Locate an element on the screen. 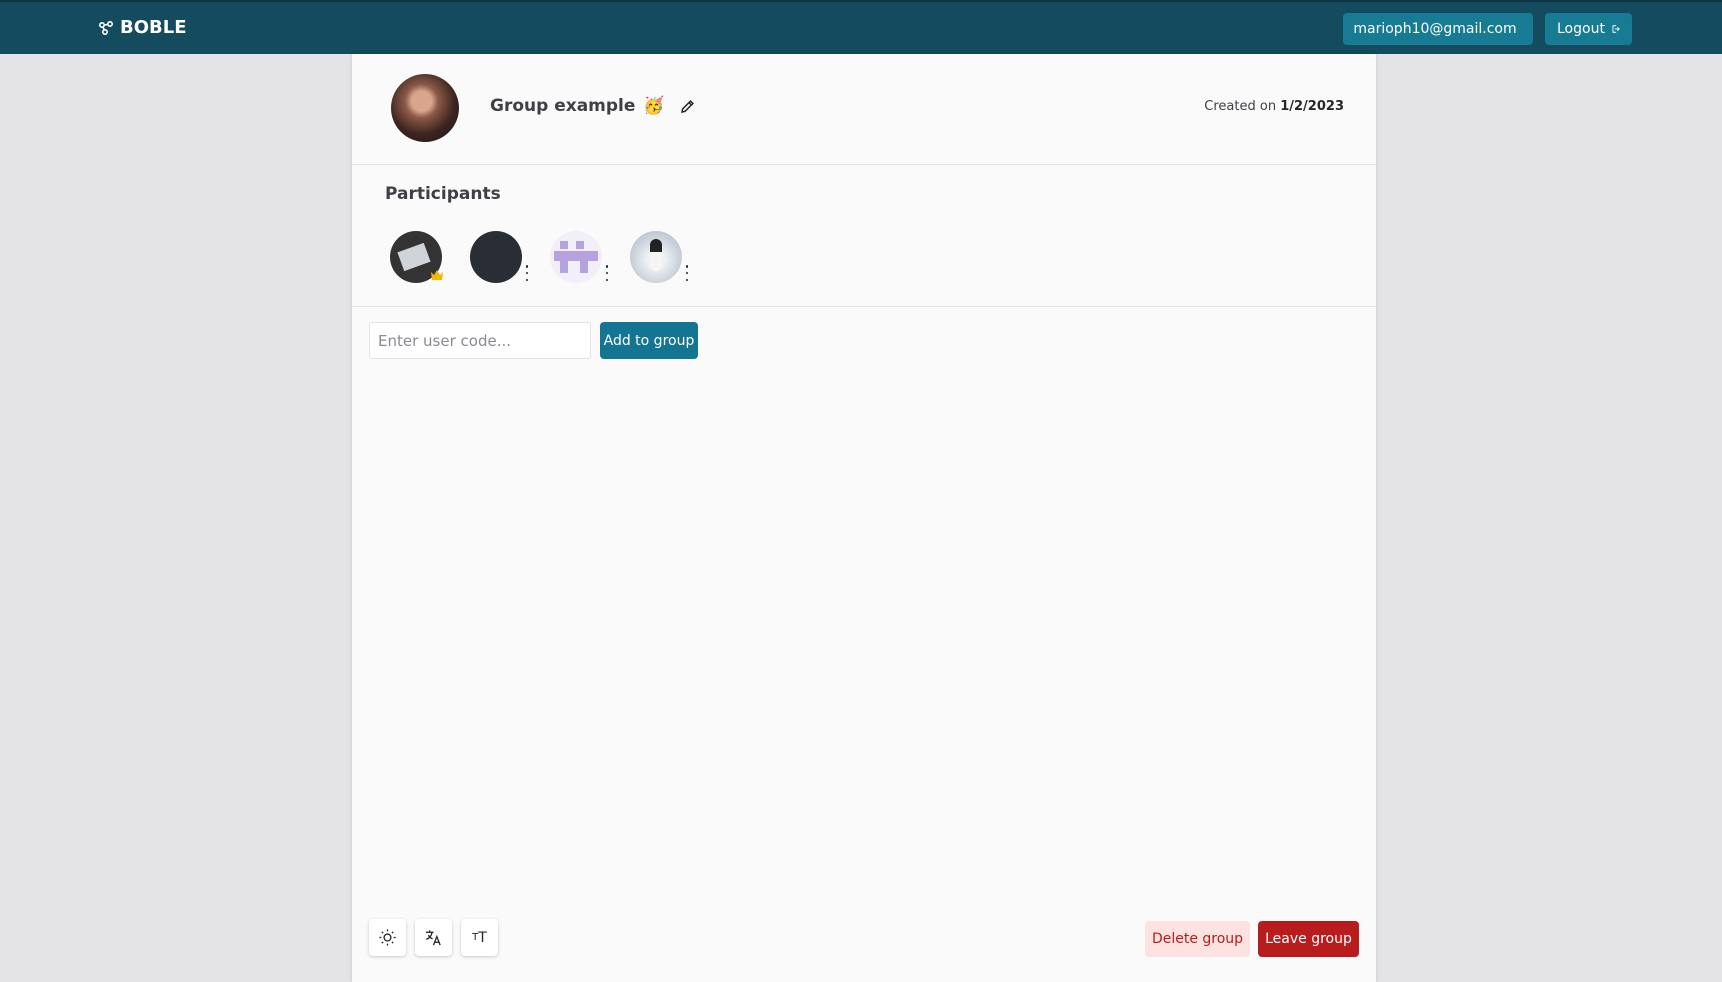 The height and width of the screenshot is (982, 1722). language-button is located at coordinates (433, 937).